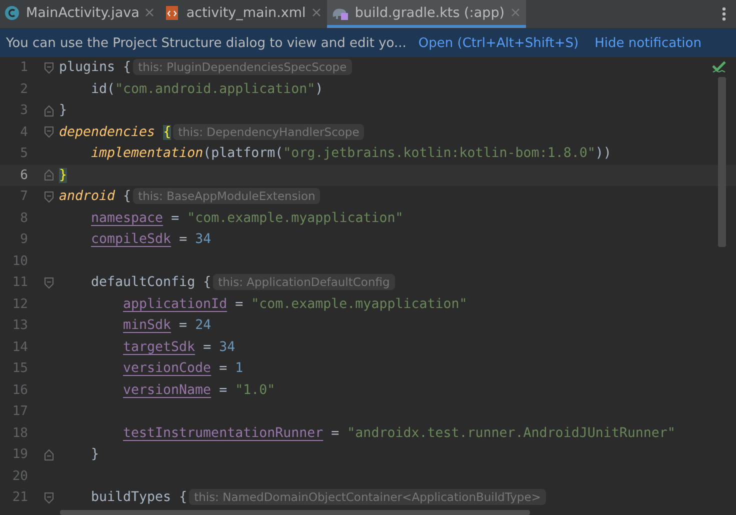 The image size is (736, 515). Describe the element at coordinates (24, 154) in the screenshot. I see `line-number: 5` at that location.